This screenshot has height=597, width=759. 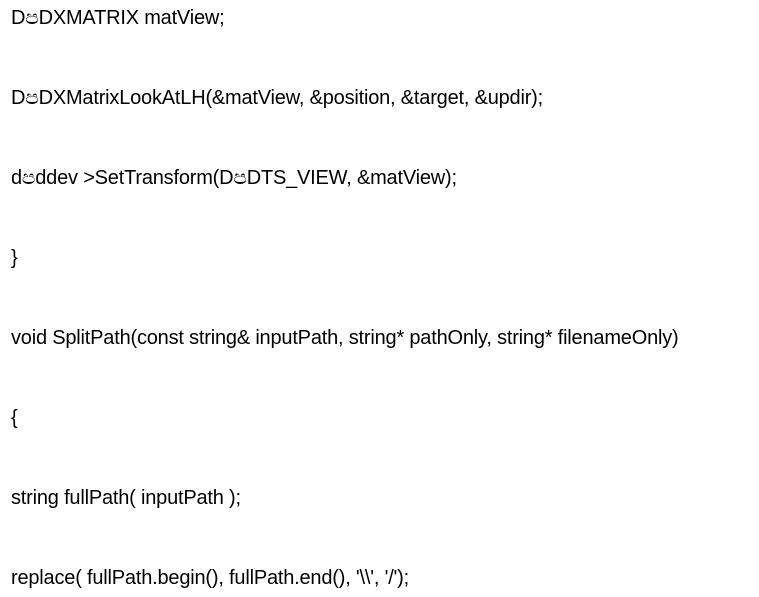 What do you see at coordinates (14, 418) in the screenshot?
I see `code-line-6: {` at bounding box center [14, 418].